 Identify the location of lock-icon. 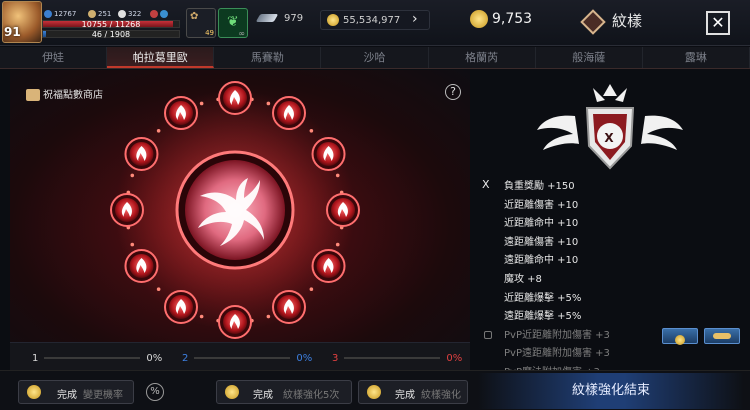
(488, 335).